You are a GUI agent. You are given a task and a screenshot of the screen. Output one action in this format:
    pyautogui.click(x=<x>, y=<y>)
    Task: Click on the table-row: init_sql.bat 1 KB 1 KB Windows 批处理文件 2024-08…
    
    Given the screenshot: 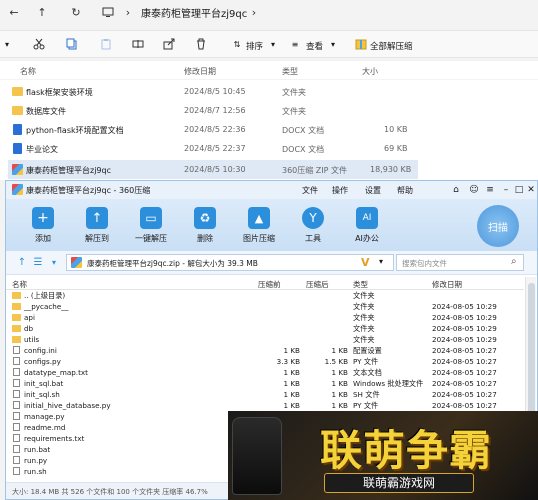 What is the action you would take?
    pyautogui.click(x=265, y=383)
    